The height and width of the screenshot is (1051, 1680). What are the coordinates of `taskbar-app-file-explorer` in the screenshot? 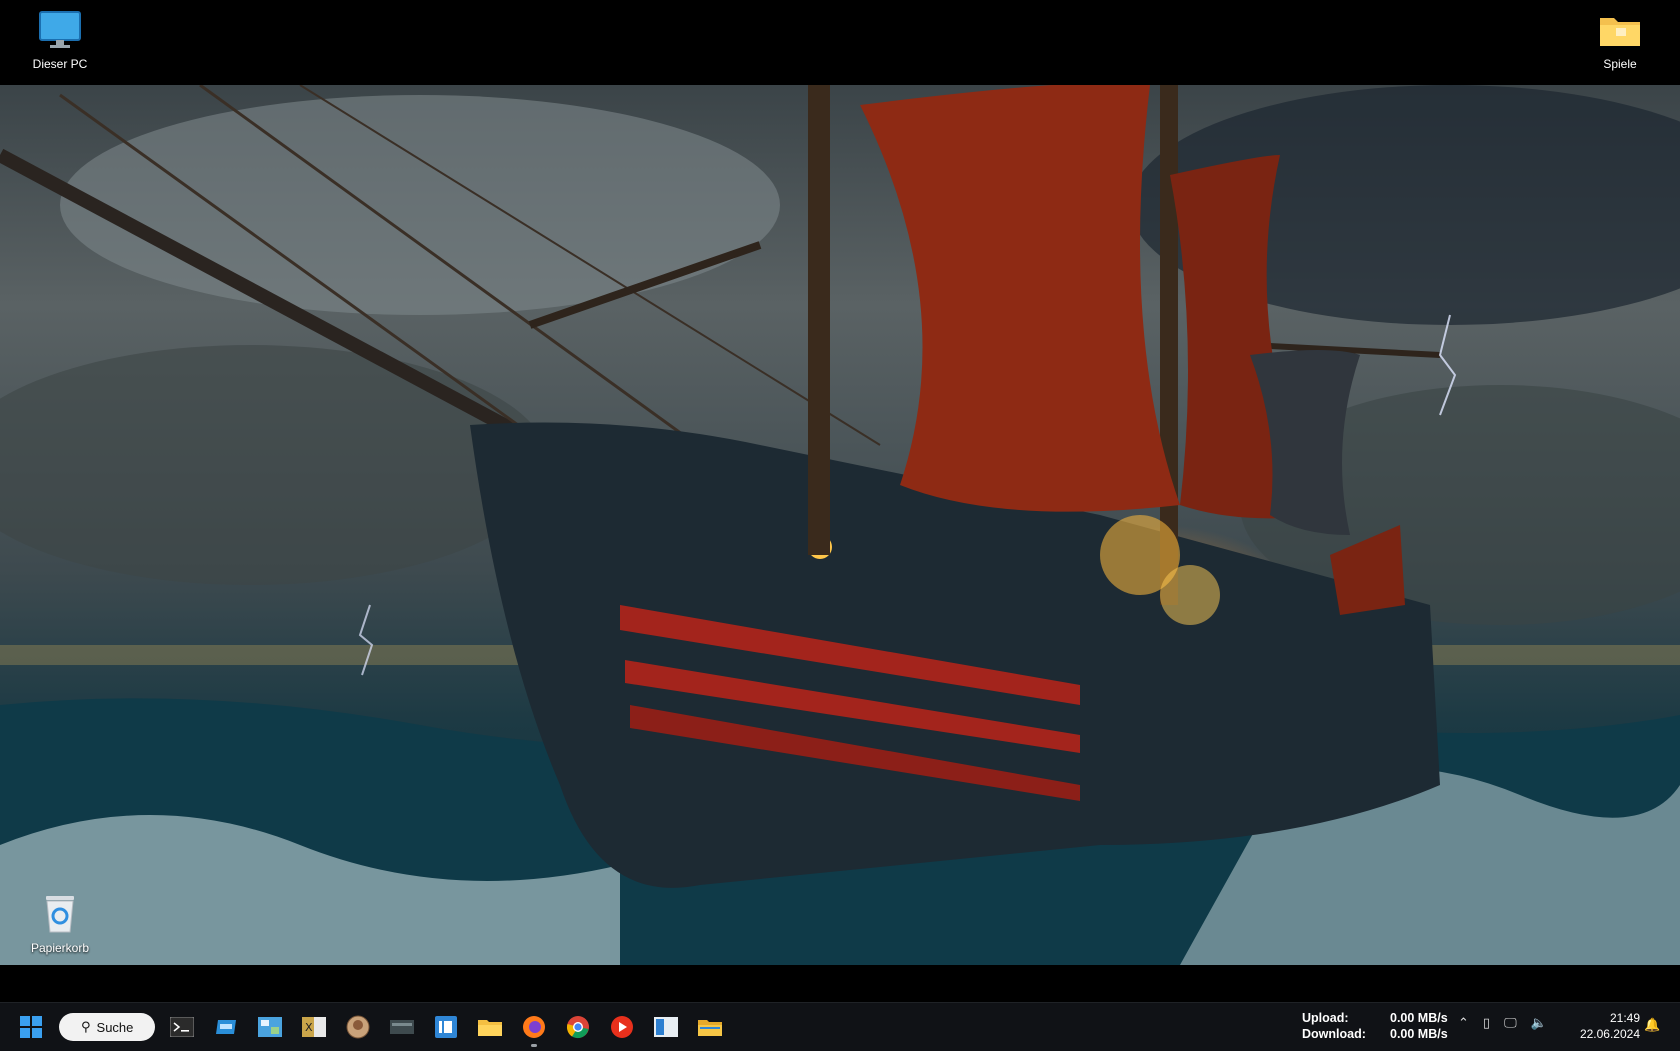 It's located at (490, 1027).